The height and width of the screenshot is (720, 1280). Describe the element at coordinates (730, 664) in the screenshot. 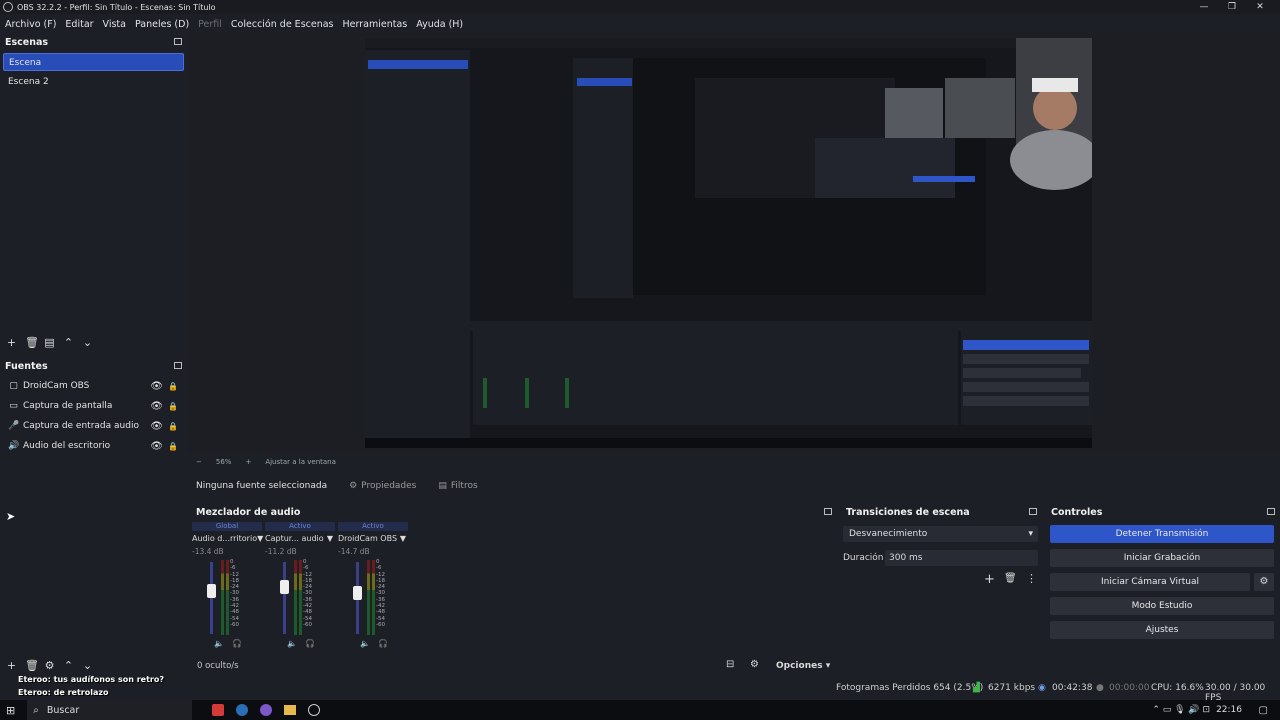

I see `layout-icon: ⊟` at that location.